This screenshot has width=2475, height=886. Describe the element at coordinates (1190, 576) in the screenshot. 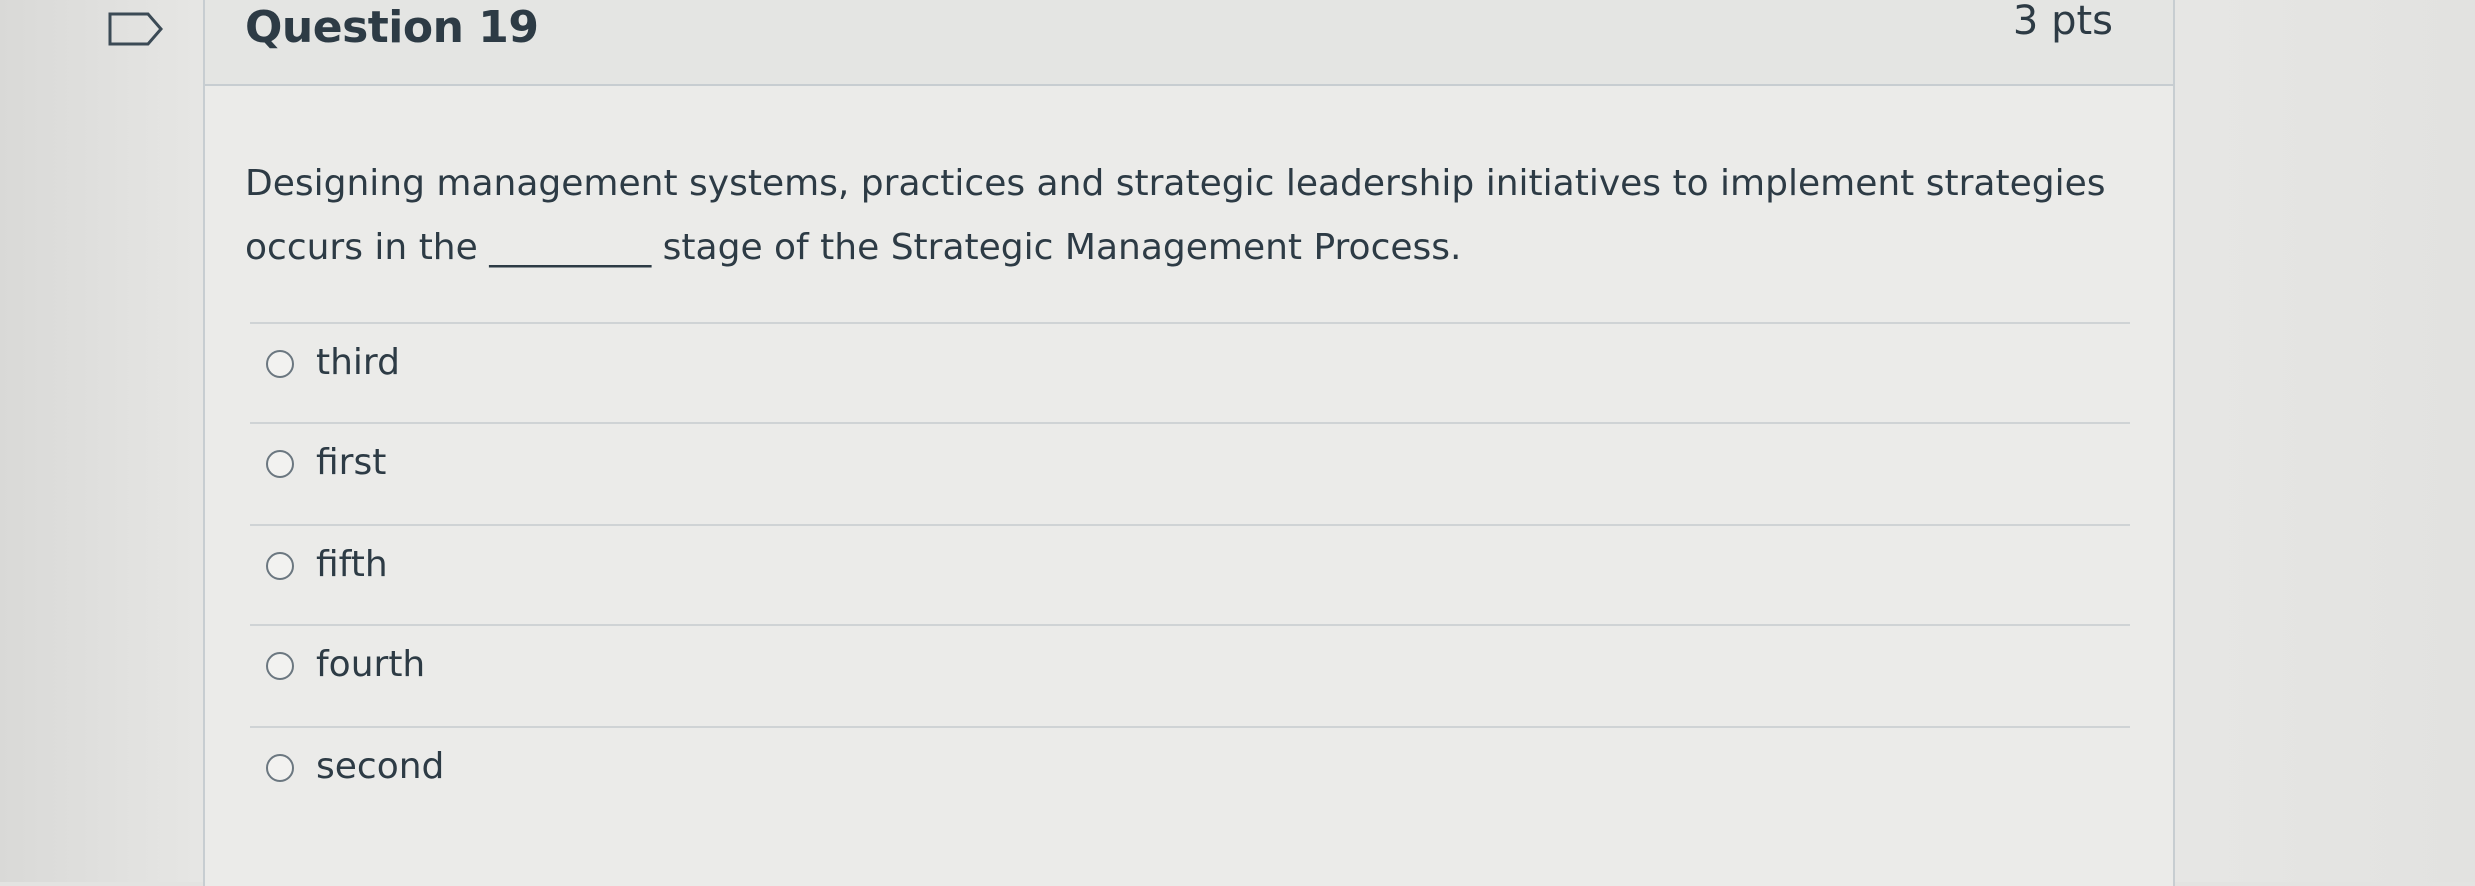

I see `answer-option-fifth: fifth` at that location.